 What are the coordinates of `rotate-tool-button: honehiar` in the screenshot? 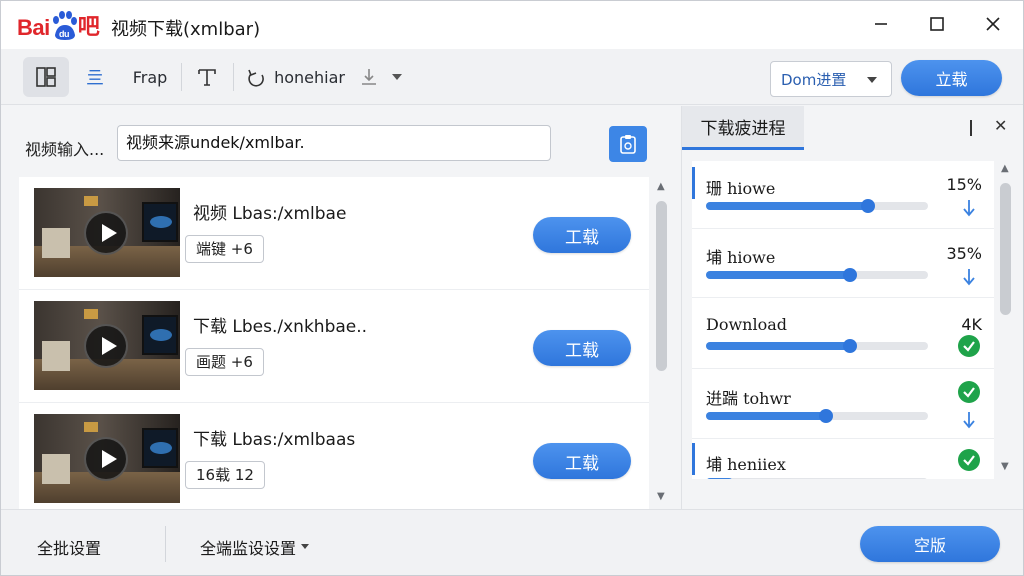 It's located at (293, 77).